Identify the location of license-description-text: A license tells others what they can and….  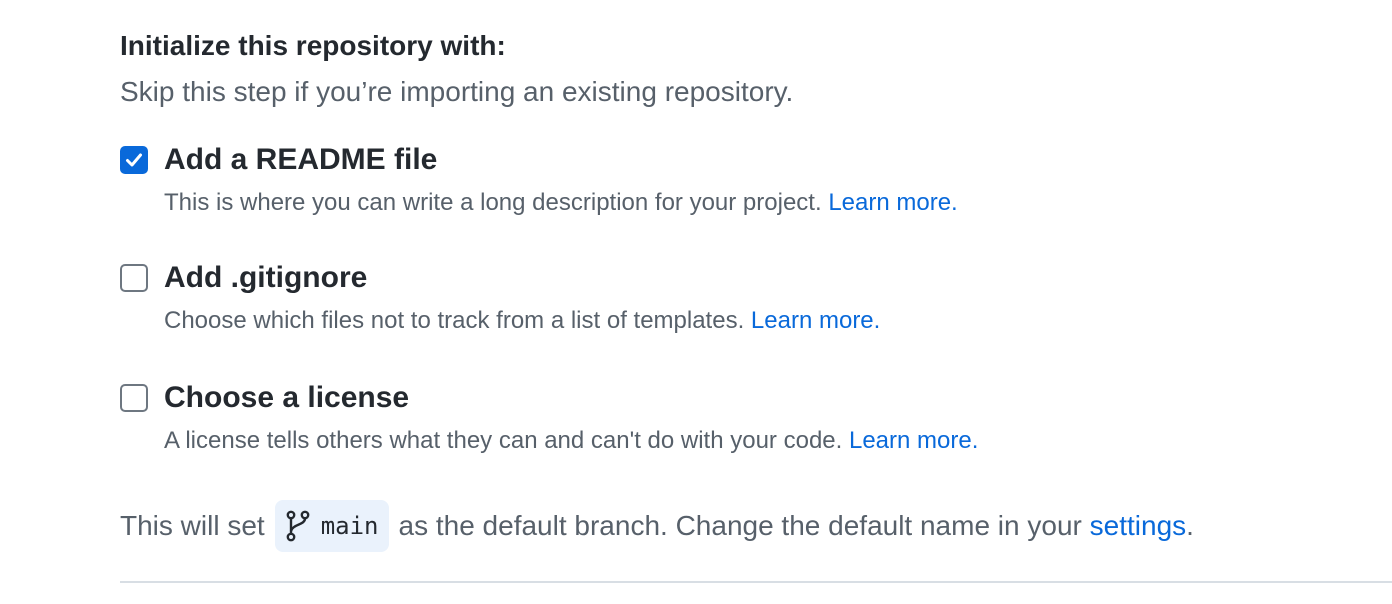
(506, 440).